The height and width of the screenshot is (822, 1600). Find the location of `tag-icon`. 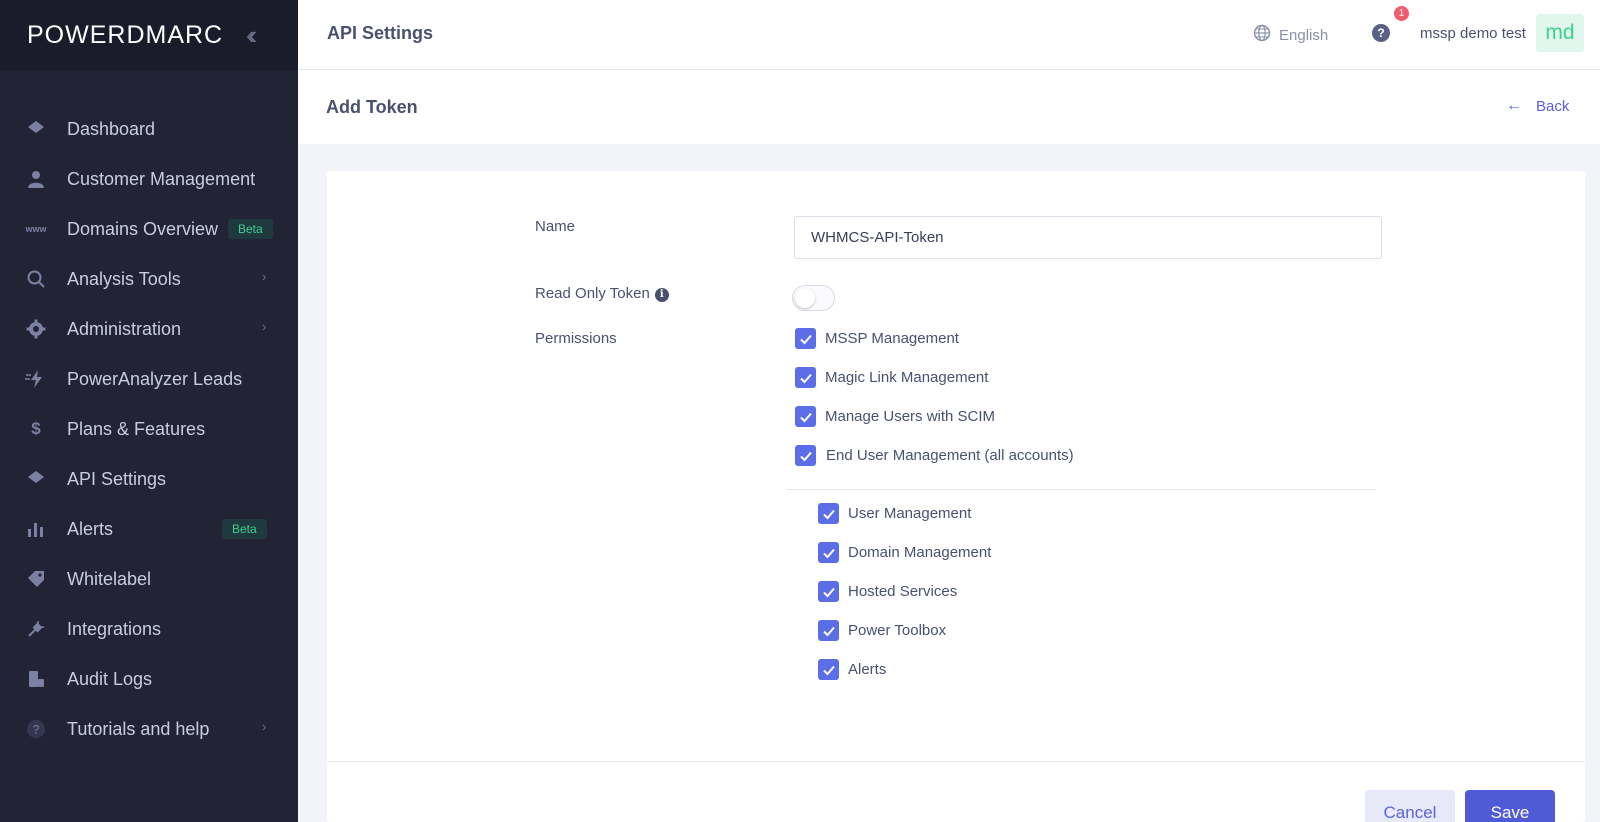

tag-icon is located at coordinates (36, 579).